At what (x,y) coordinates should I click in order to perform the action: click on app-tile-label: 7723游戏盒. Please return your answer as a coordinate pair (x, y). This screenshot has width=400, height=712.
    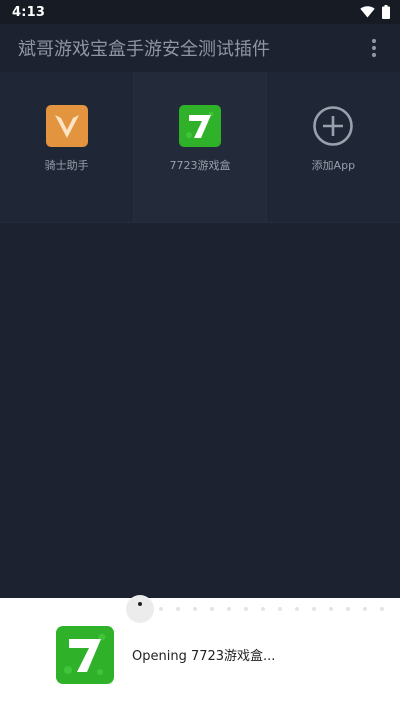
    Looking at the image, I should click on (200, 165).